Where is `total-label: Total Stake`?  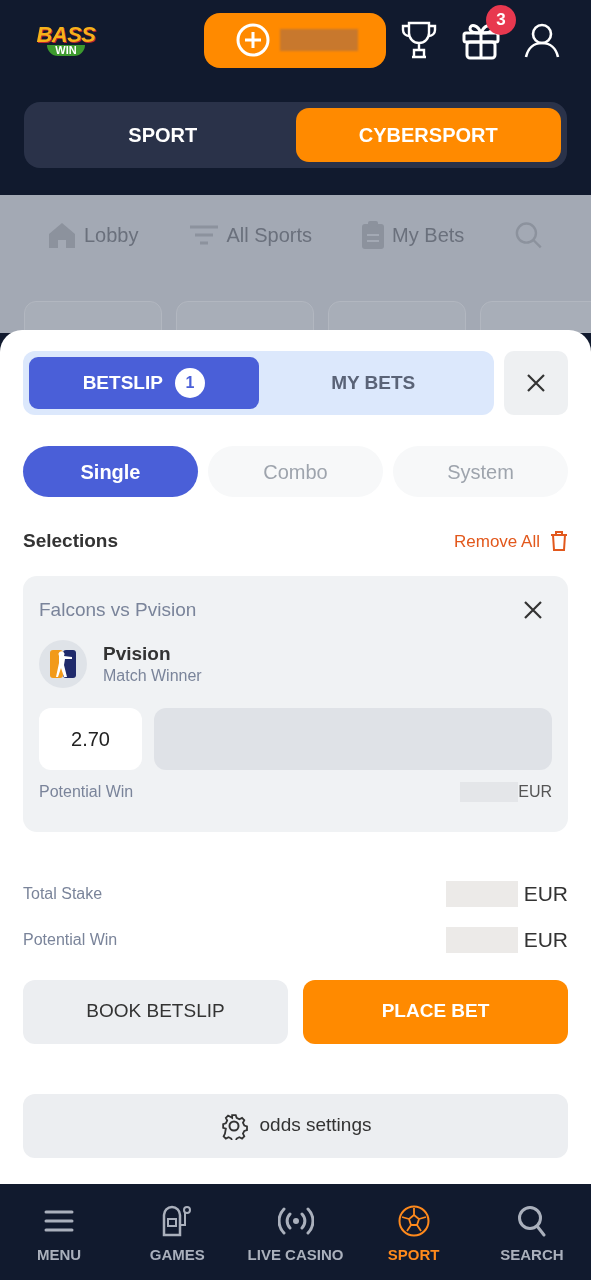
total-label: Total Stake is located at coordinates (63, 893).